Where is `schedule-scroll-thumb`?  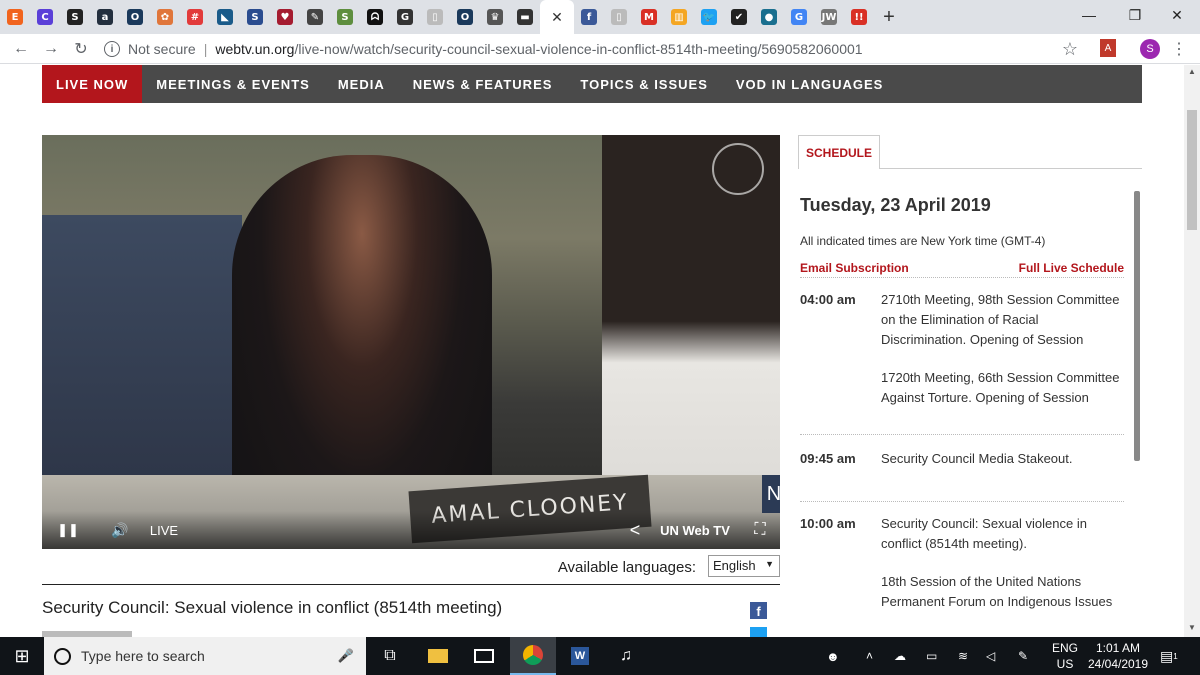
schedule-scroll-thumb is located at coordinates (1137, 326).